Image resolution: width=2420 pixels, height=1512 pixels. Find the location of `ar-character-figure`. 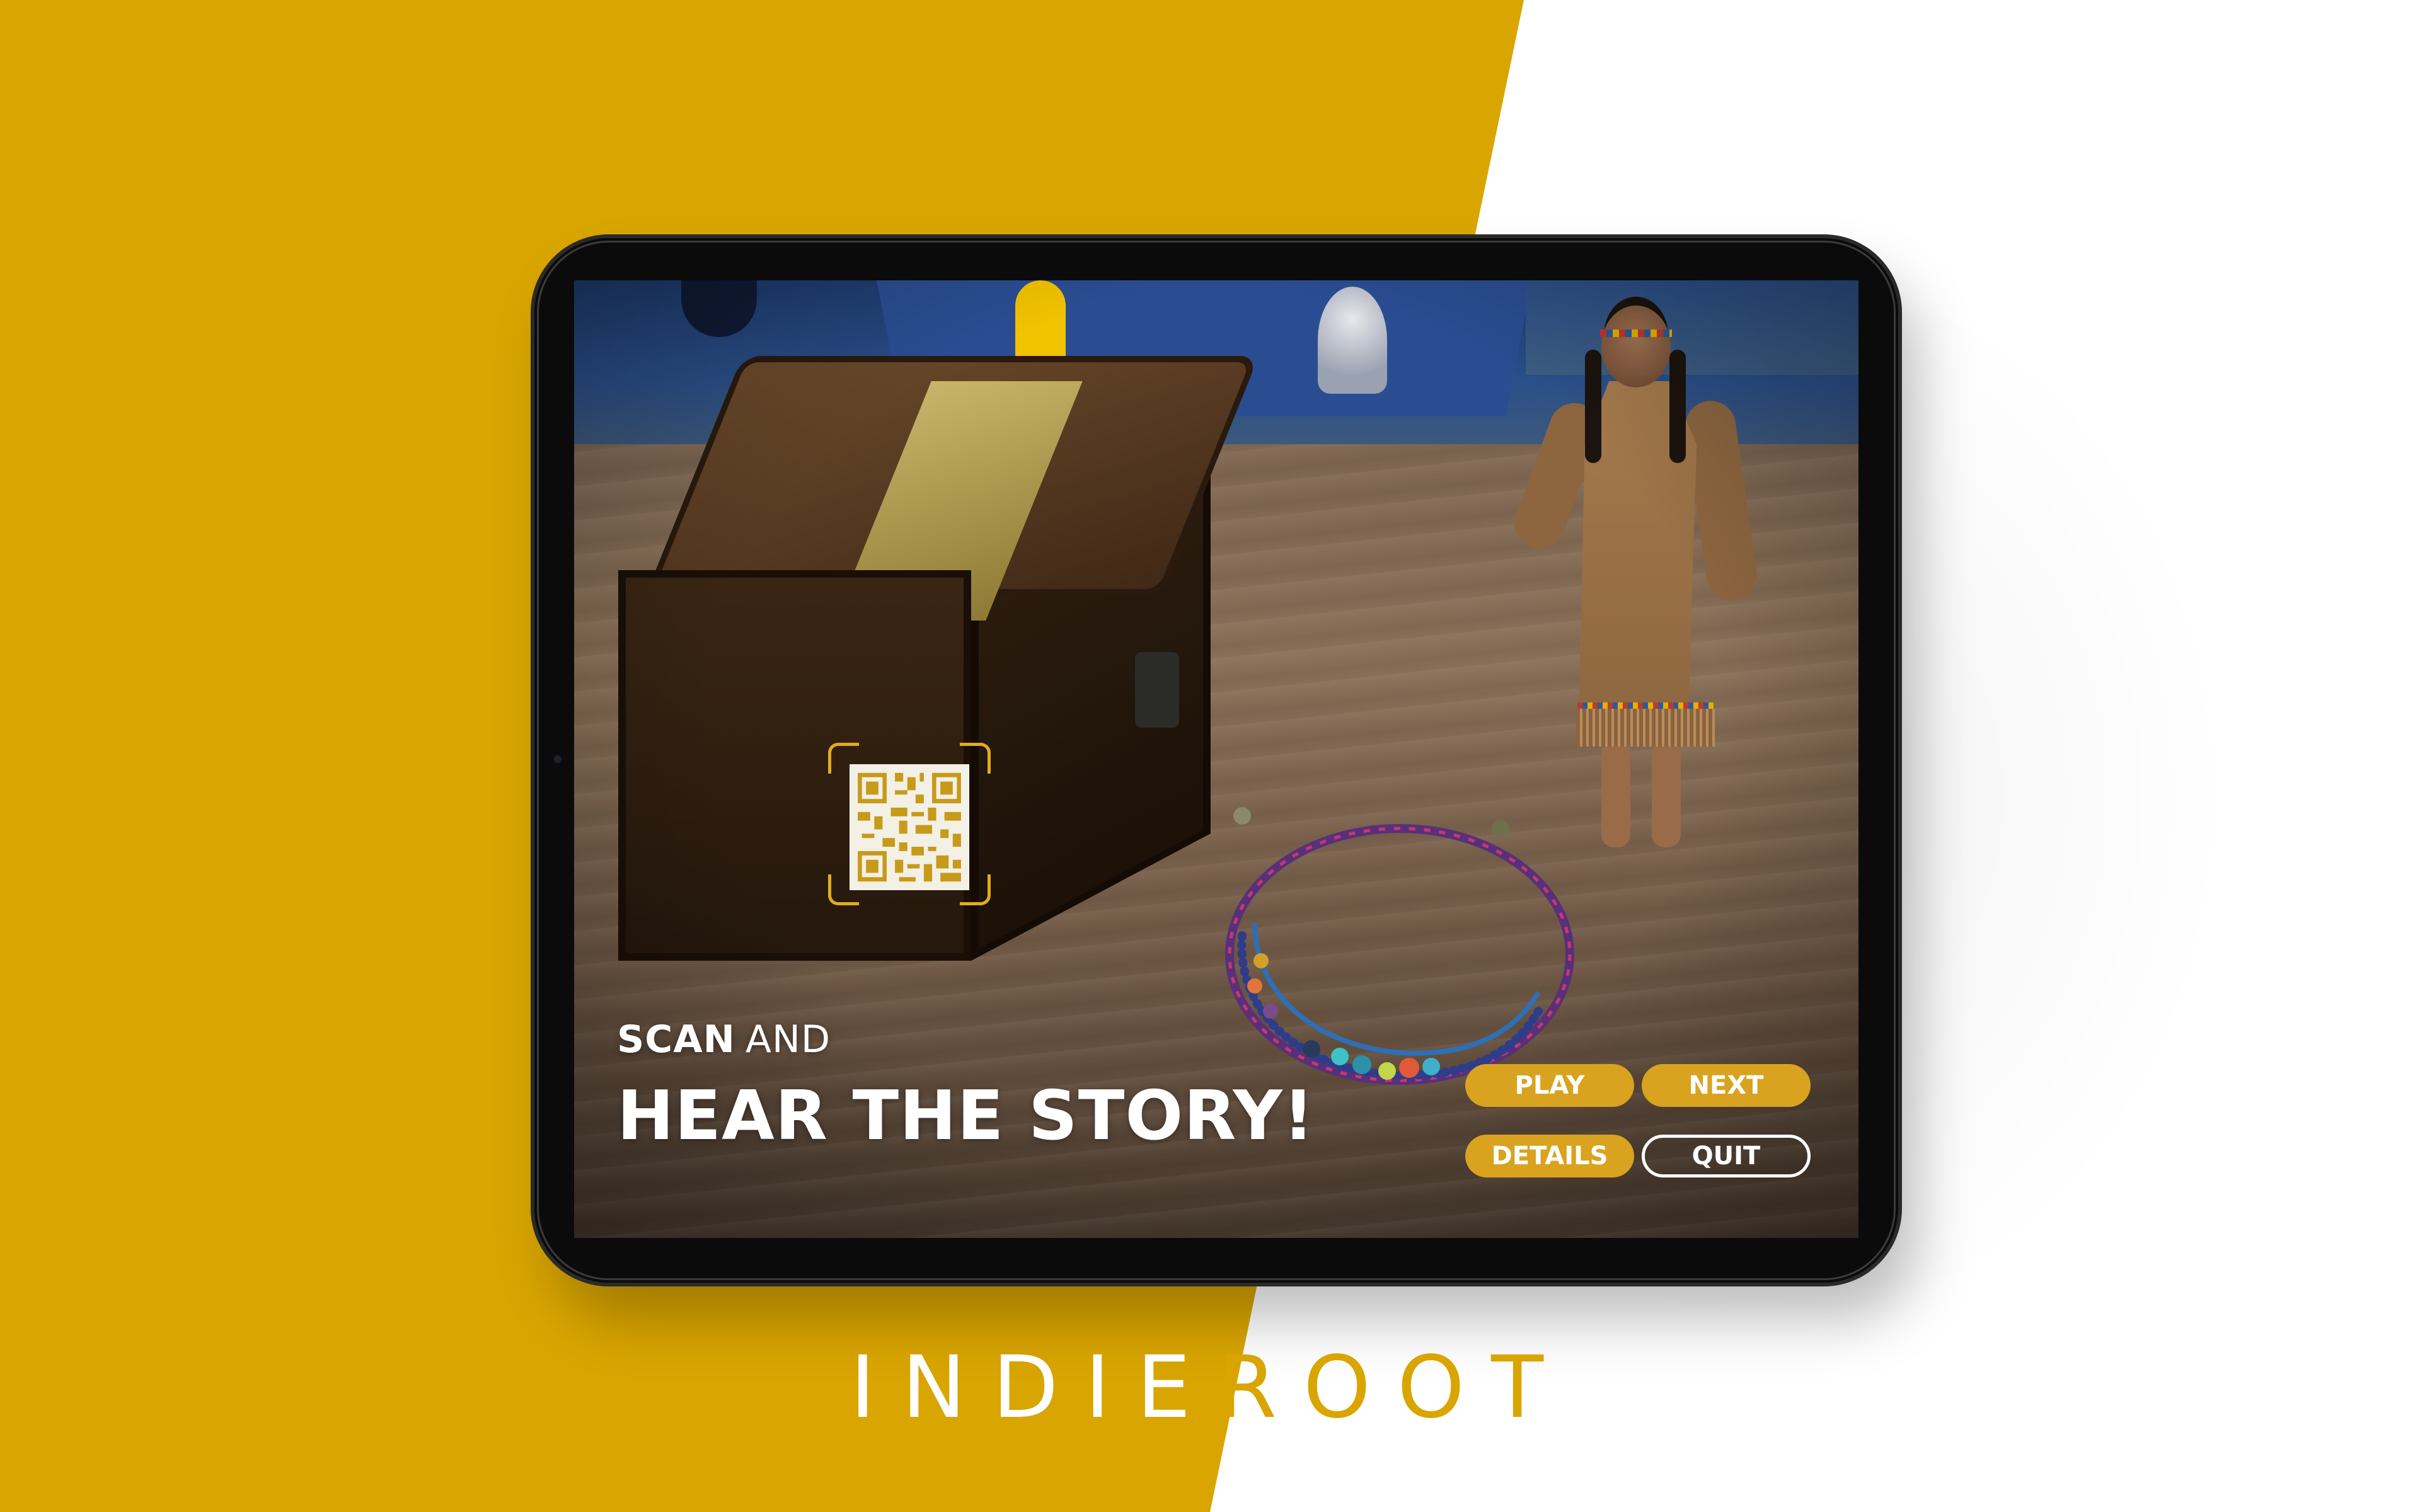

ar-character-figure is located at coordinates (1633, 583).